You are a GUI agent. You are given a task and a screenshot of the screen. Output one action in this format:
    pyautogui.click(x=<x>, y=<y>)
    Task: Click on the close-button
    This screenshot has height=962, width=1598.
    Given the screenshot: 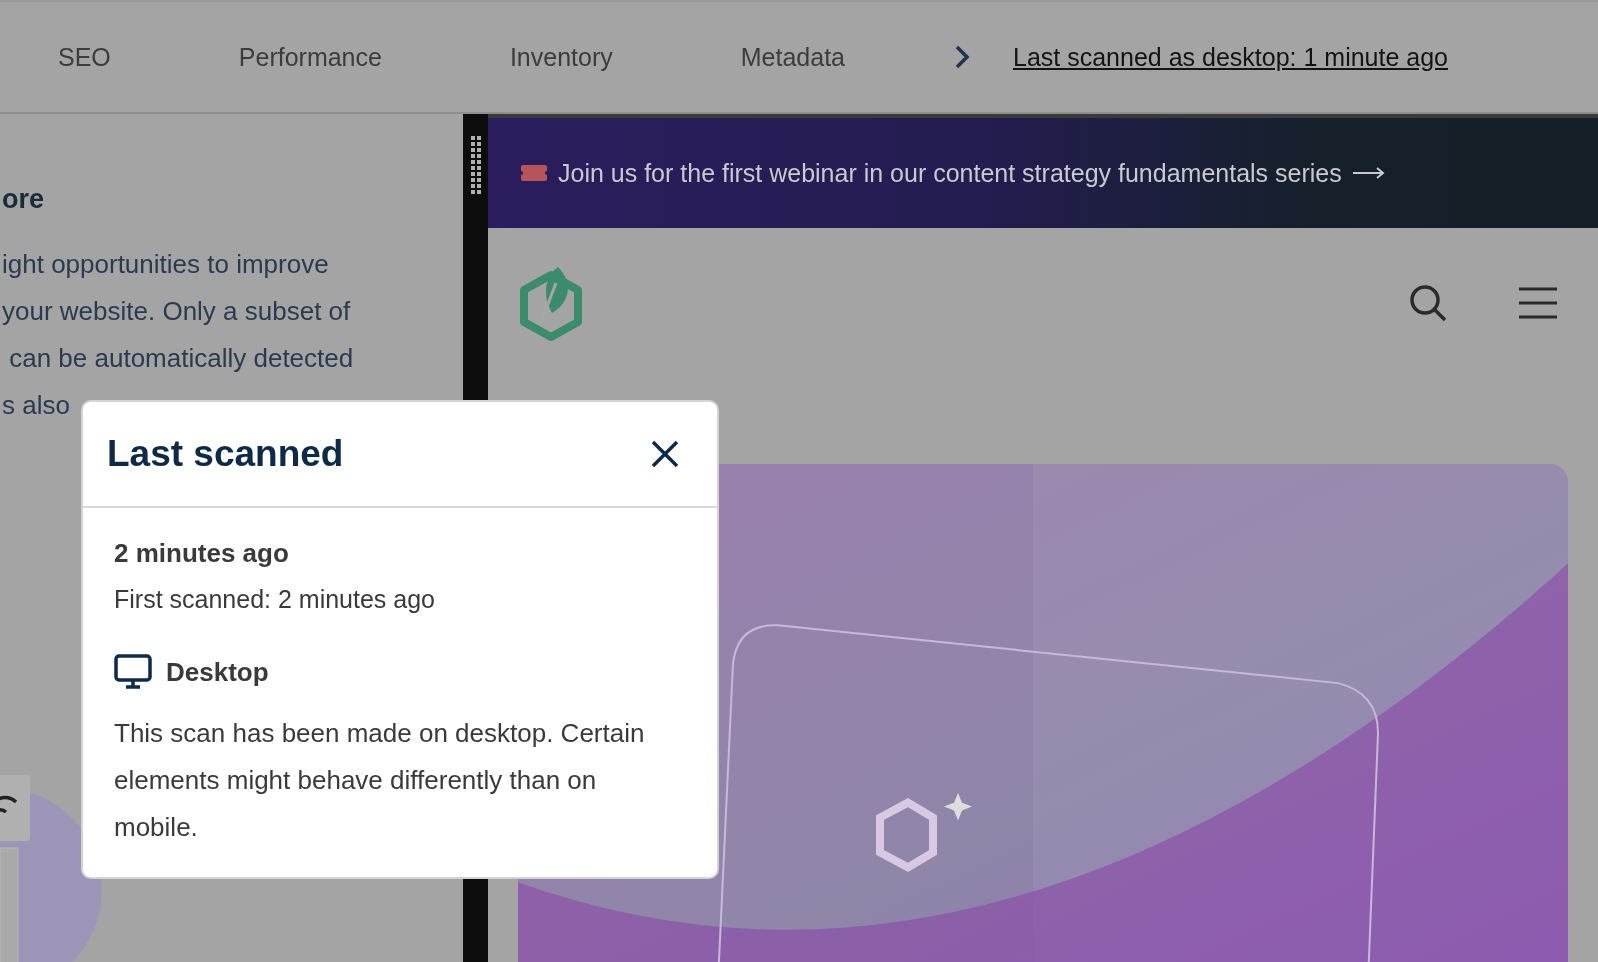 What is the action you would take?
    pyautogui.click(x=665, y=454)
    